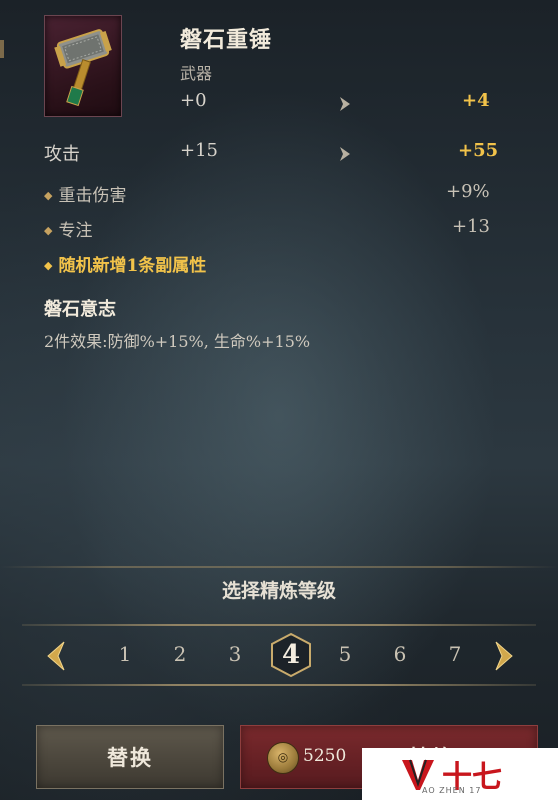  I want to click on main-stat-current: +15, so click(199, 150).